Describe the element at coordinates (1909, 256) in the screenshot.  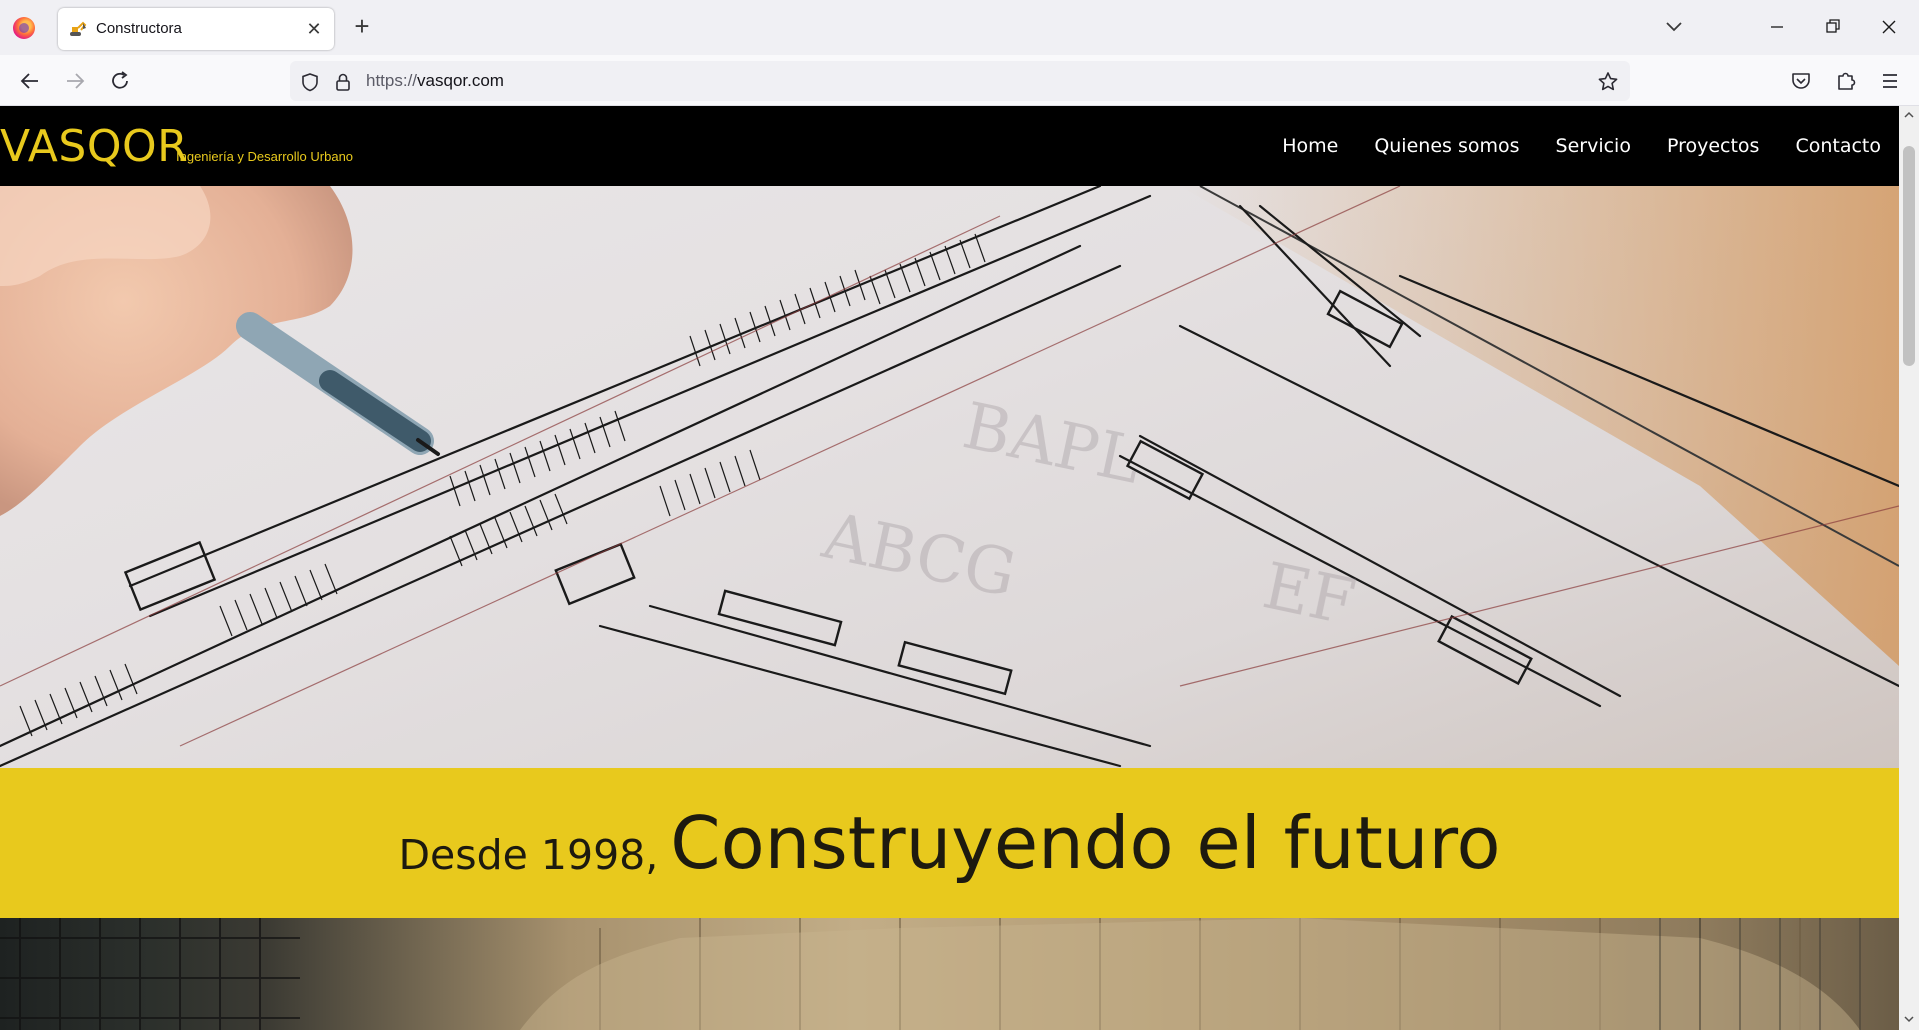
I see `scroll-thumb` at that location.